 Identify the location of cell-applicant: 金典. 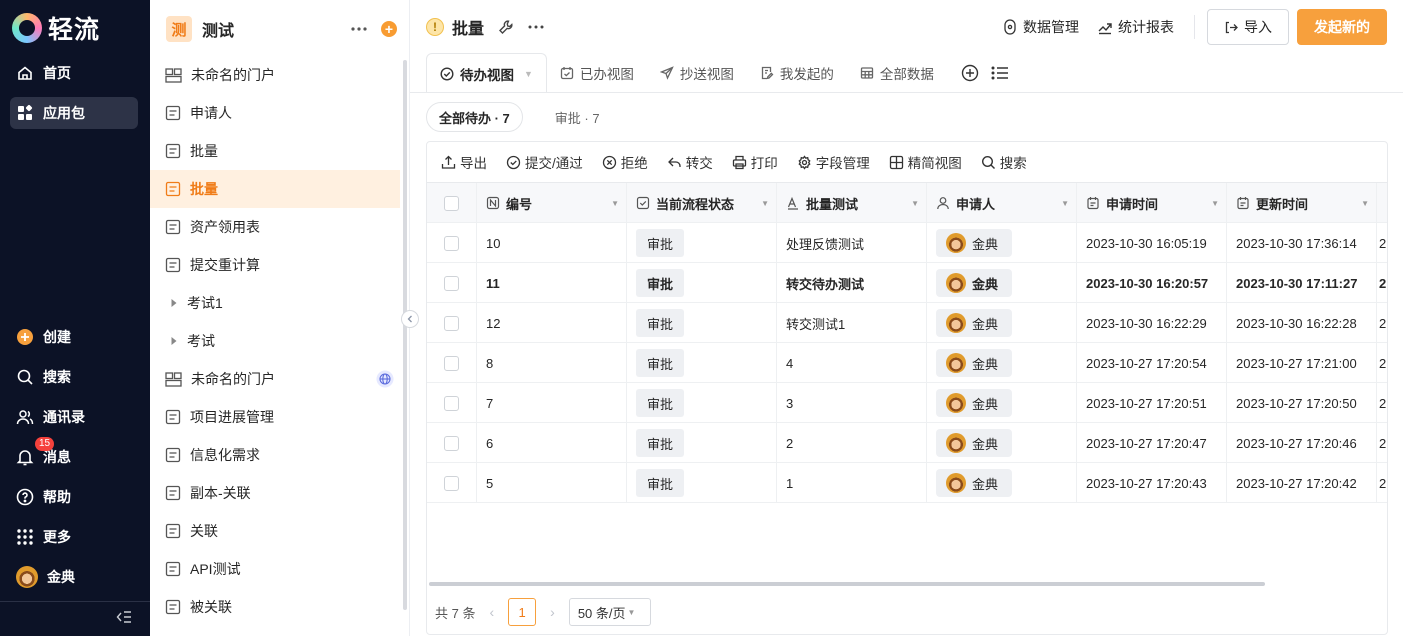
(1002, 323).